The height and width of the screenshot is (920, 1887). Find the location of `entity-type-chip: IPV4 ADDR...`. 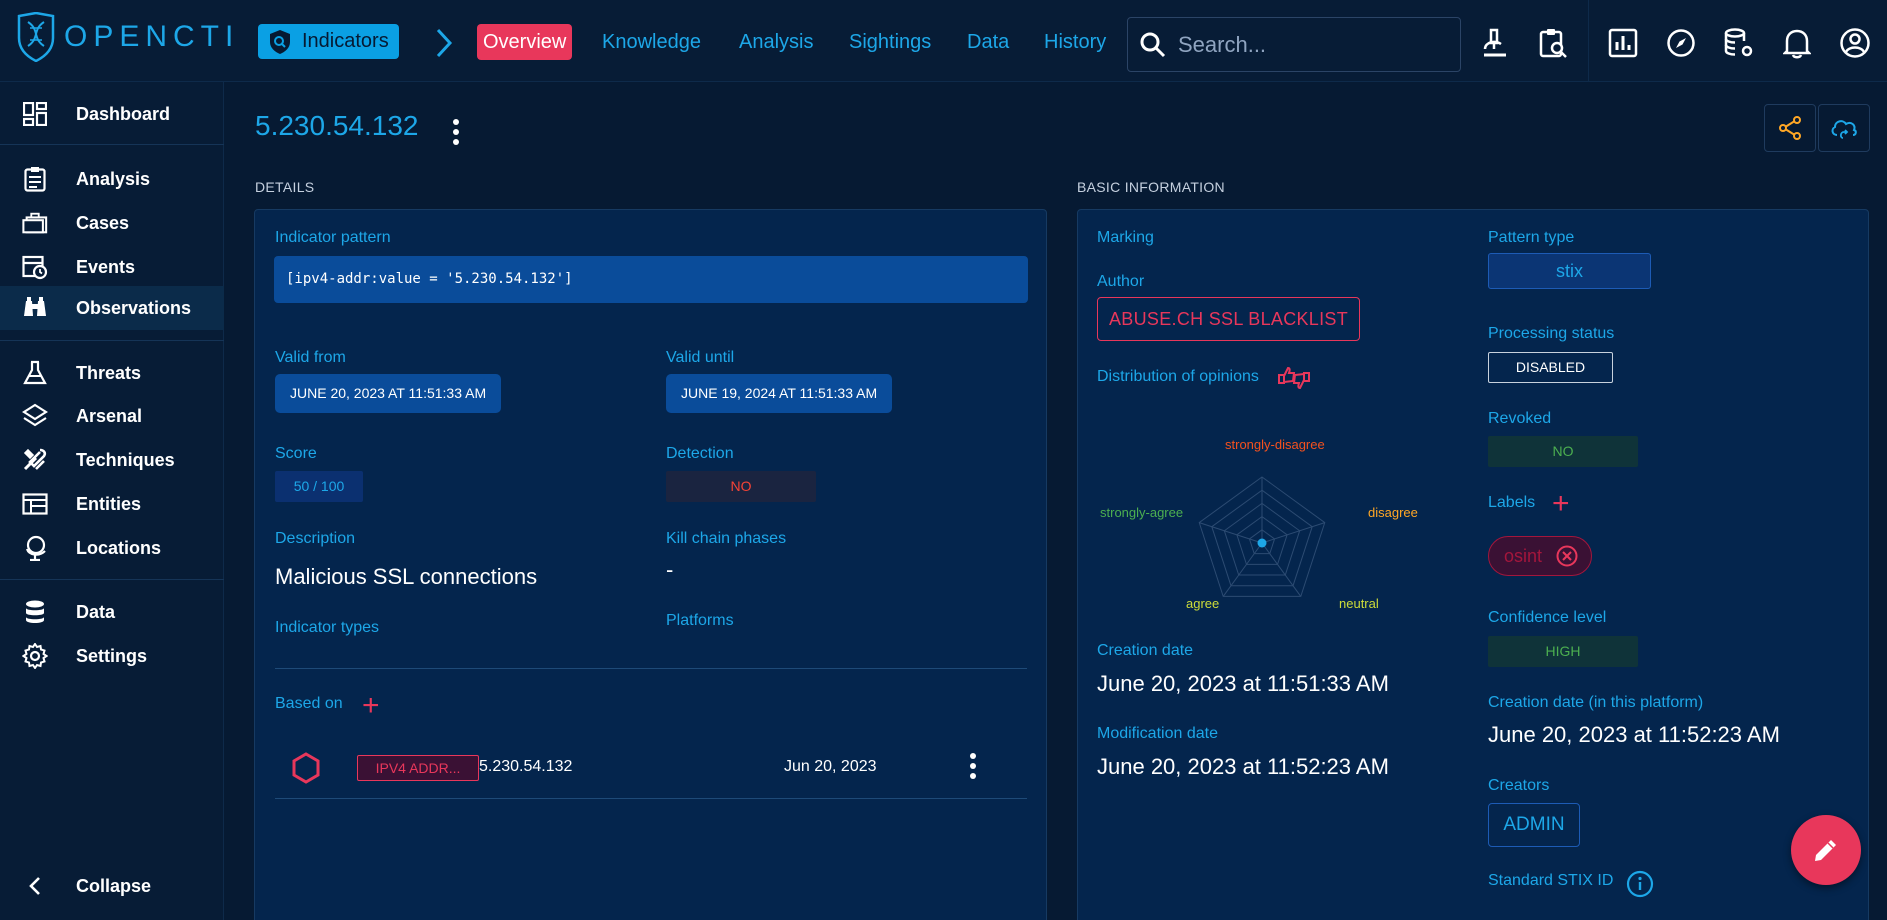

entity-type-chip: IPV4 ADDR... is located at coordinates (418, 768).